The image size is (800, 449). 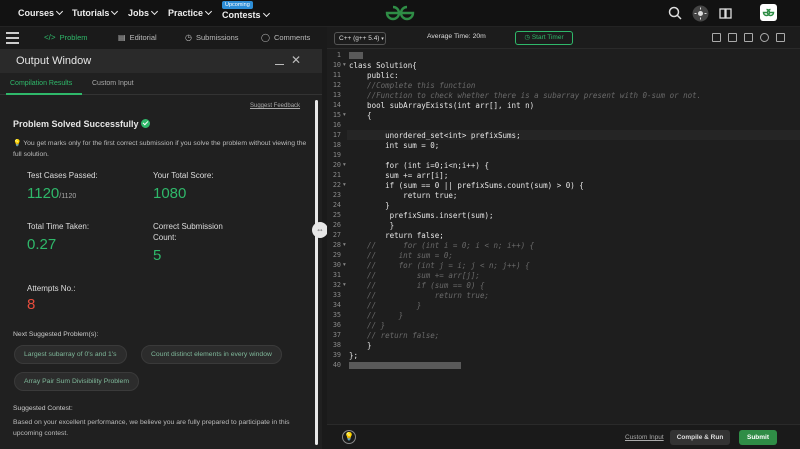 I want to click on minimize-icon, so click(x=279, y=60).